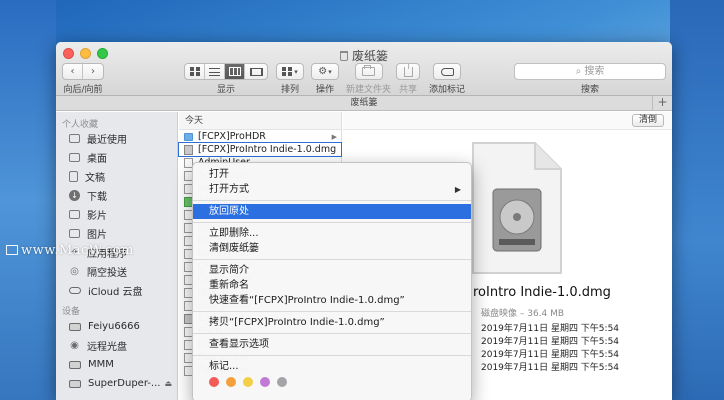 The width and height of the screenshot is (724, 400). I want to click on disk-icon, so click(75, 383).